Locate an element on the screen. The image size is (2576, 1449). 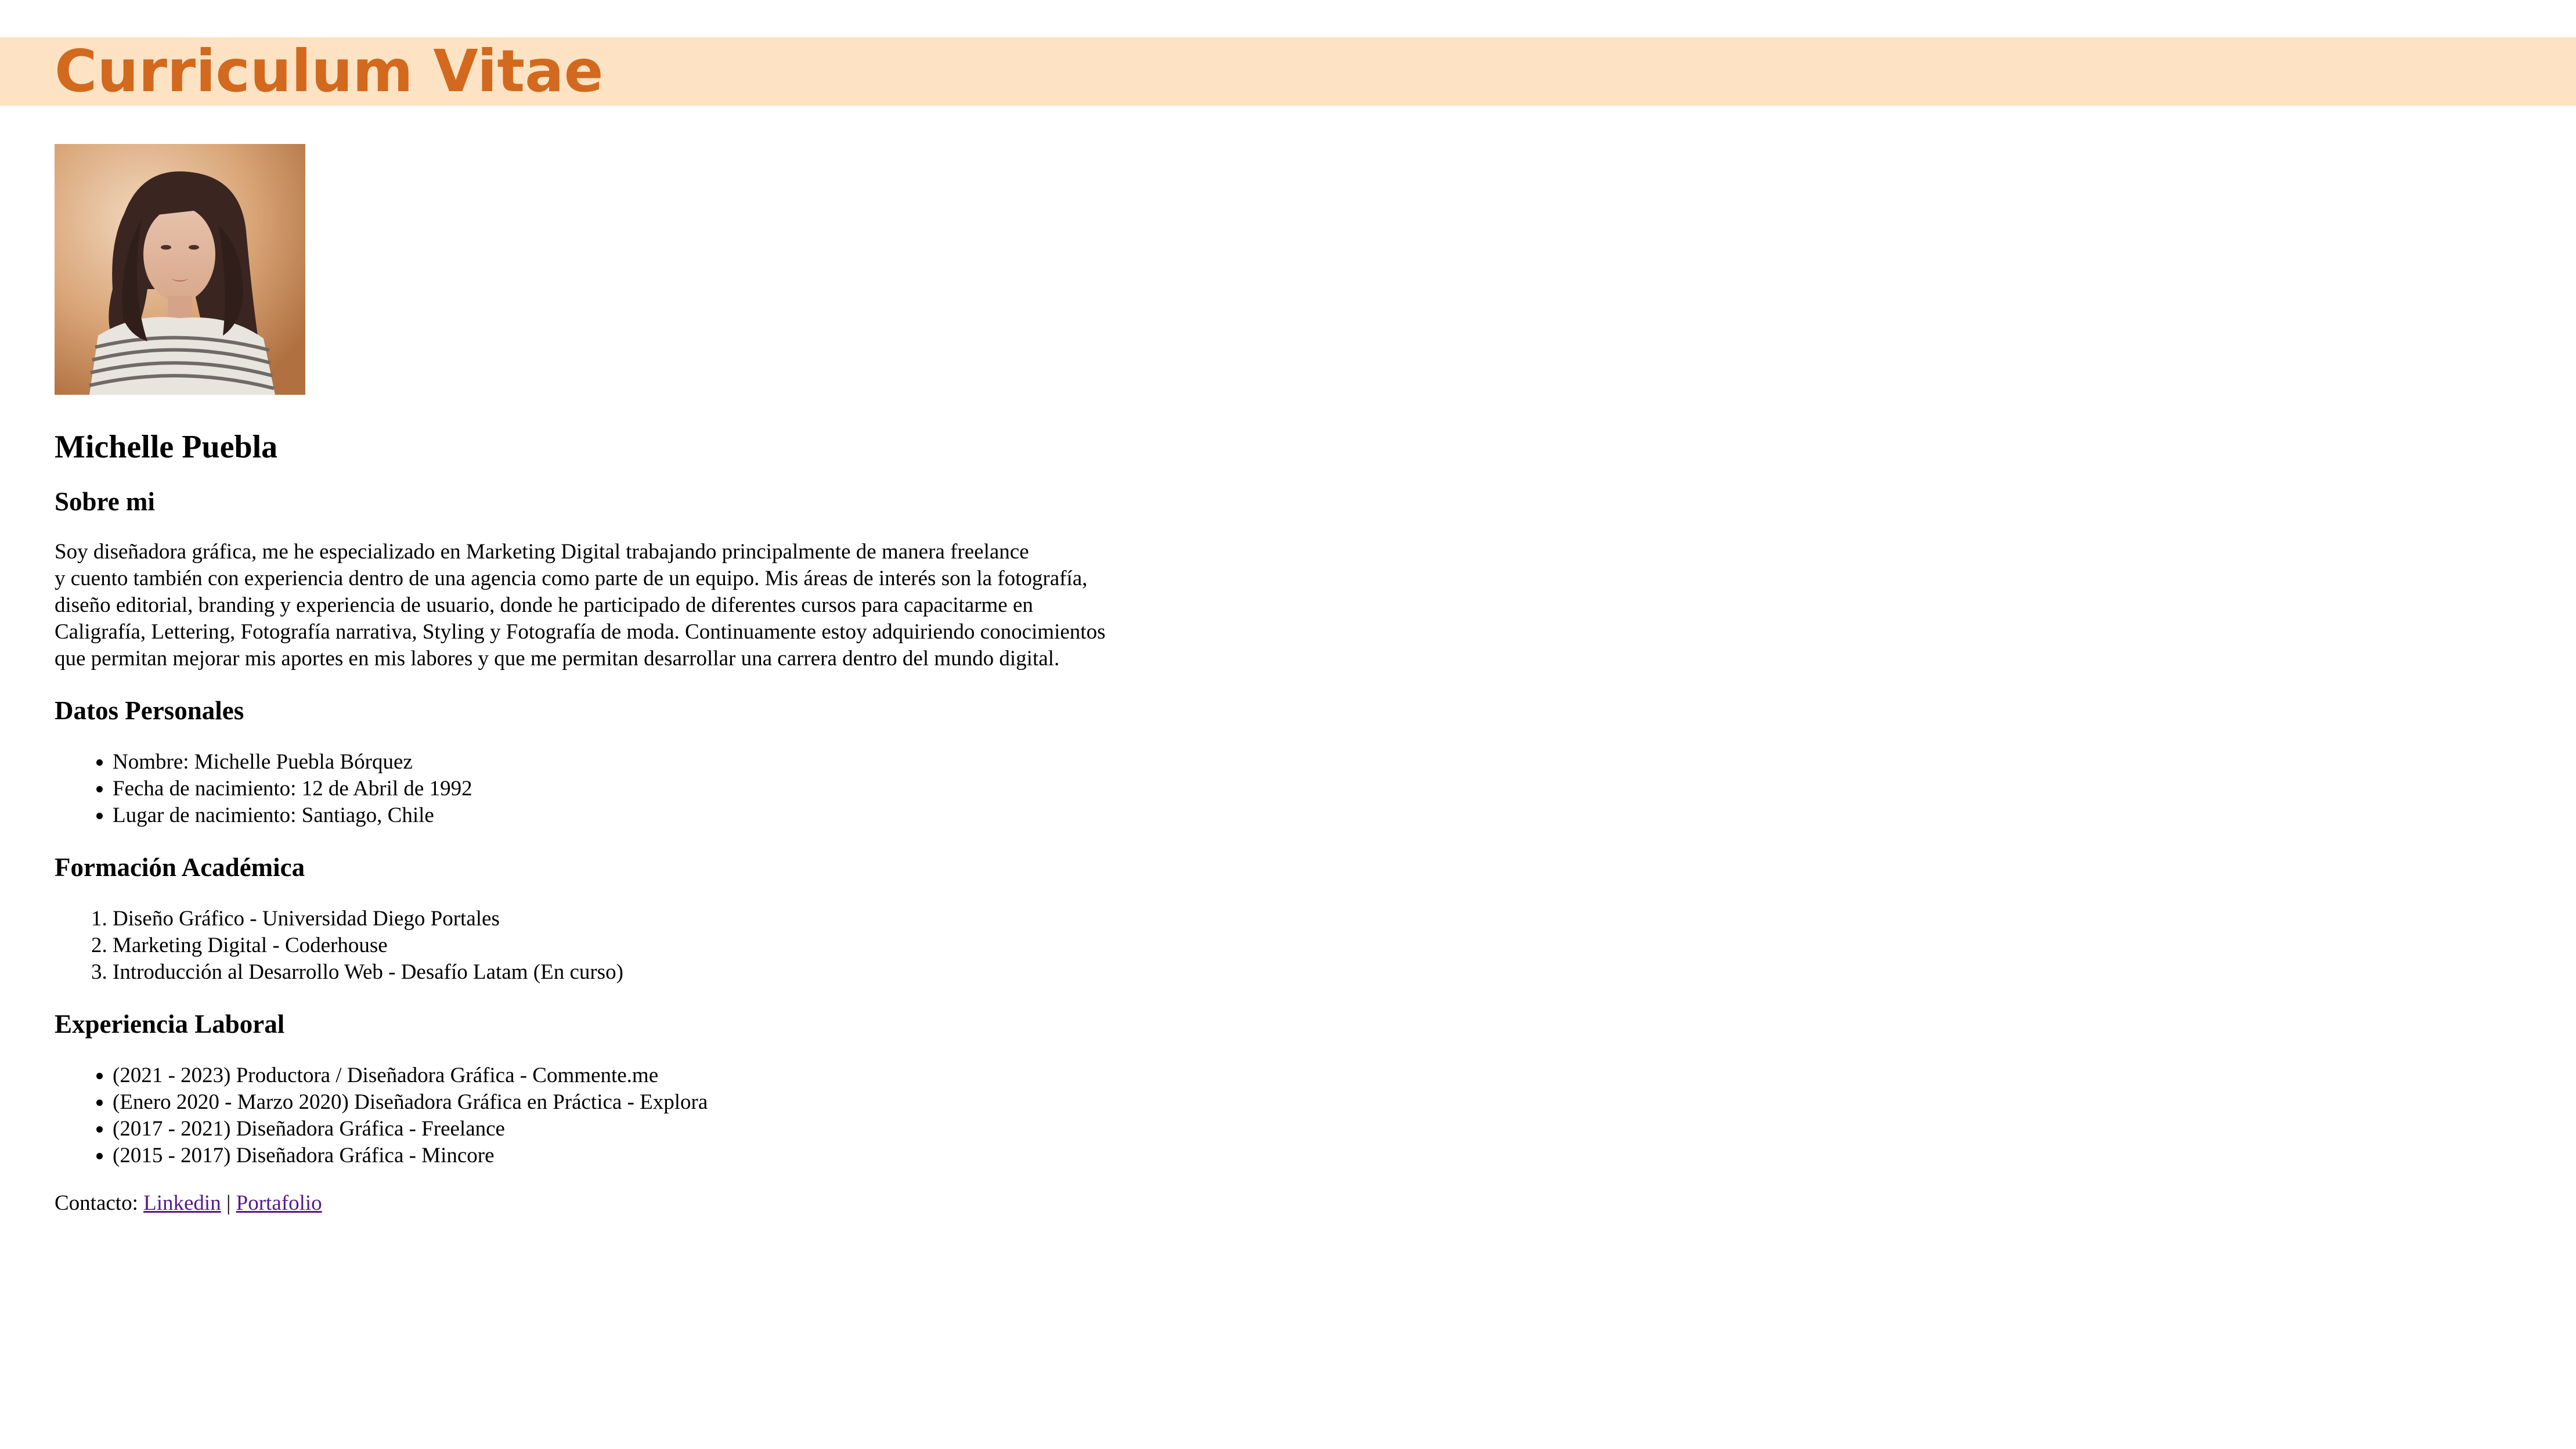
list-item: Nombre: Michelle Puebla Bórquez is located at coordinates (693, 762).